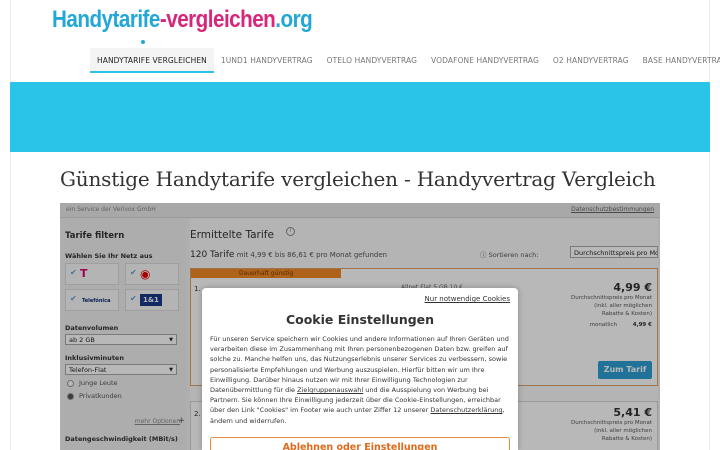 This screenshot has width=720, height=450. What do you see at coordinates (678, 60) in the screenshot?
I see `nav-item-base: BASE HANDYVERTRAG` at bounding box center [678, 60].